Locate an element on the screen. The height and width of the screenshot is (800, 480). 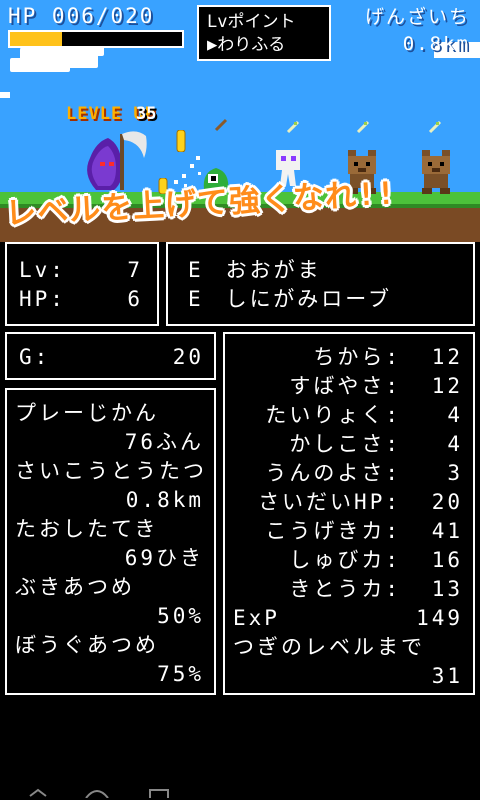
stat-value: 149 is located at coordinates (439, 618).